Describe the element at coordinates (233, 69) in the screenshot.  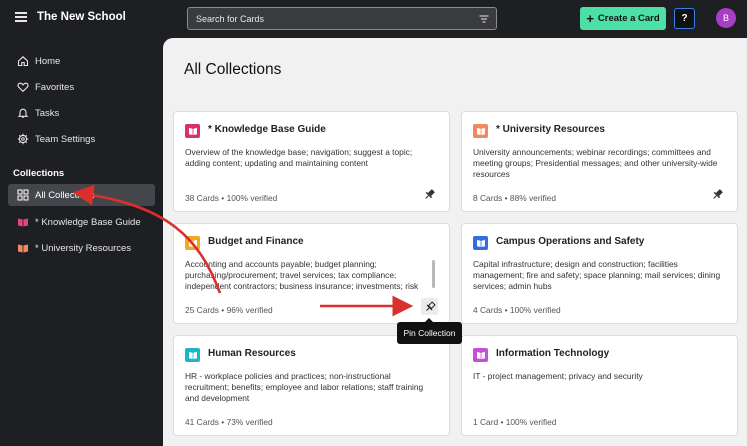
I see `page-title: All Collections` at that location.